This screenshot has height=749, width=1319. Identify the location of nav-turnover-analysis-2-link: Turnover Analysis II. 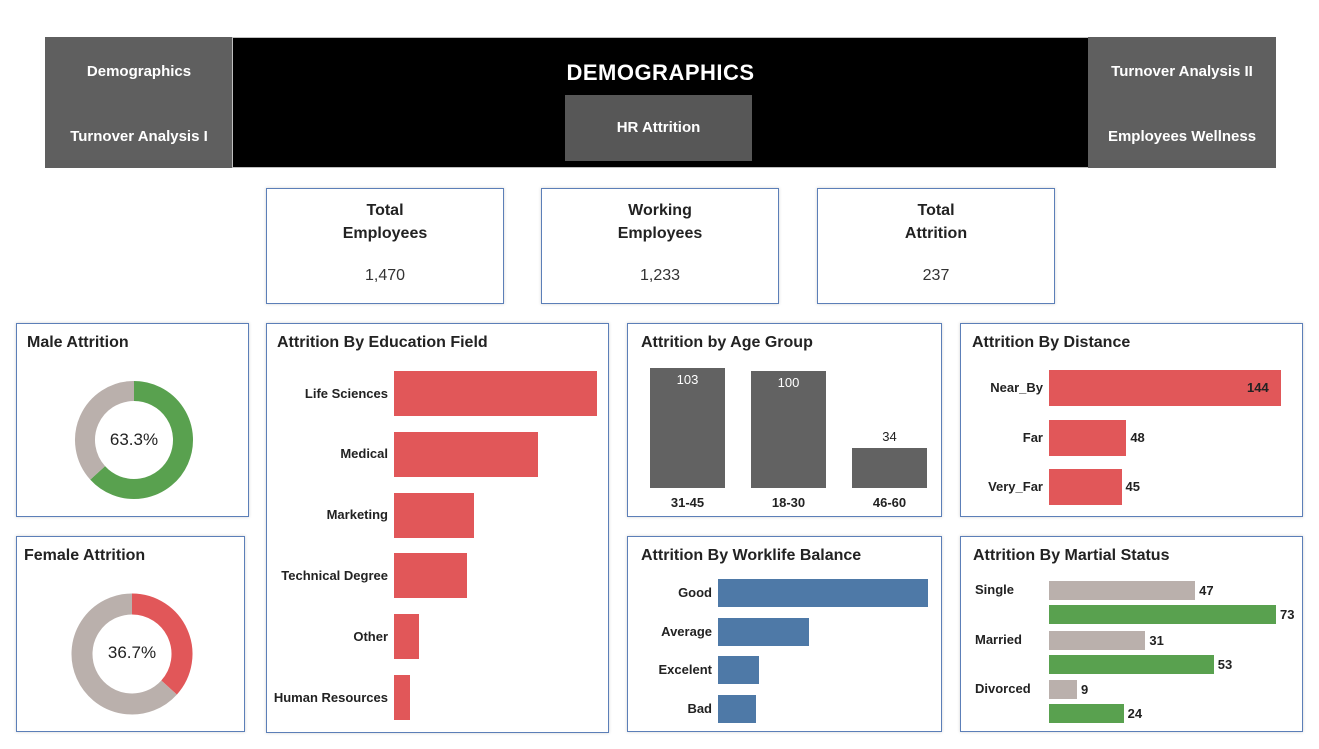
(1182, 71).